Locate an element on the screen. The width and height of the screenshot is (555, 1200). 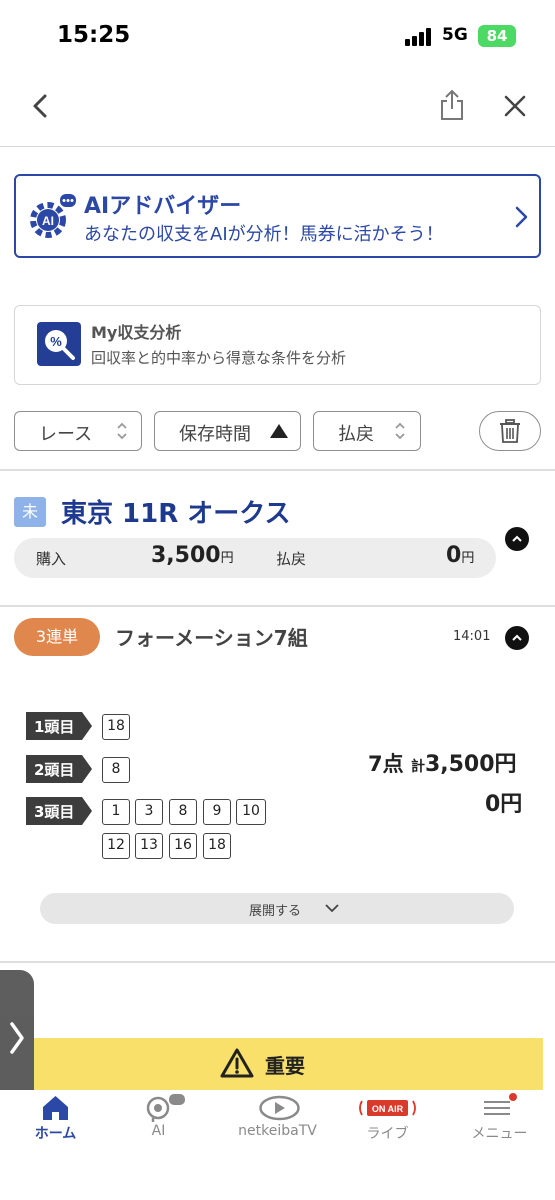
tab-netkeiba-tv-label: netkeibaTV is located at coordinates (277, 1131).